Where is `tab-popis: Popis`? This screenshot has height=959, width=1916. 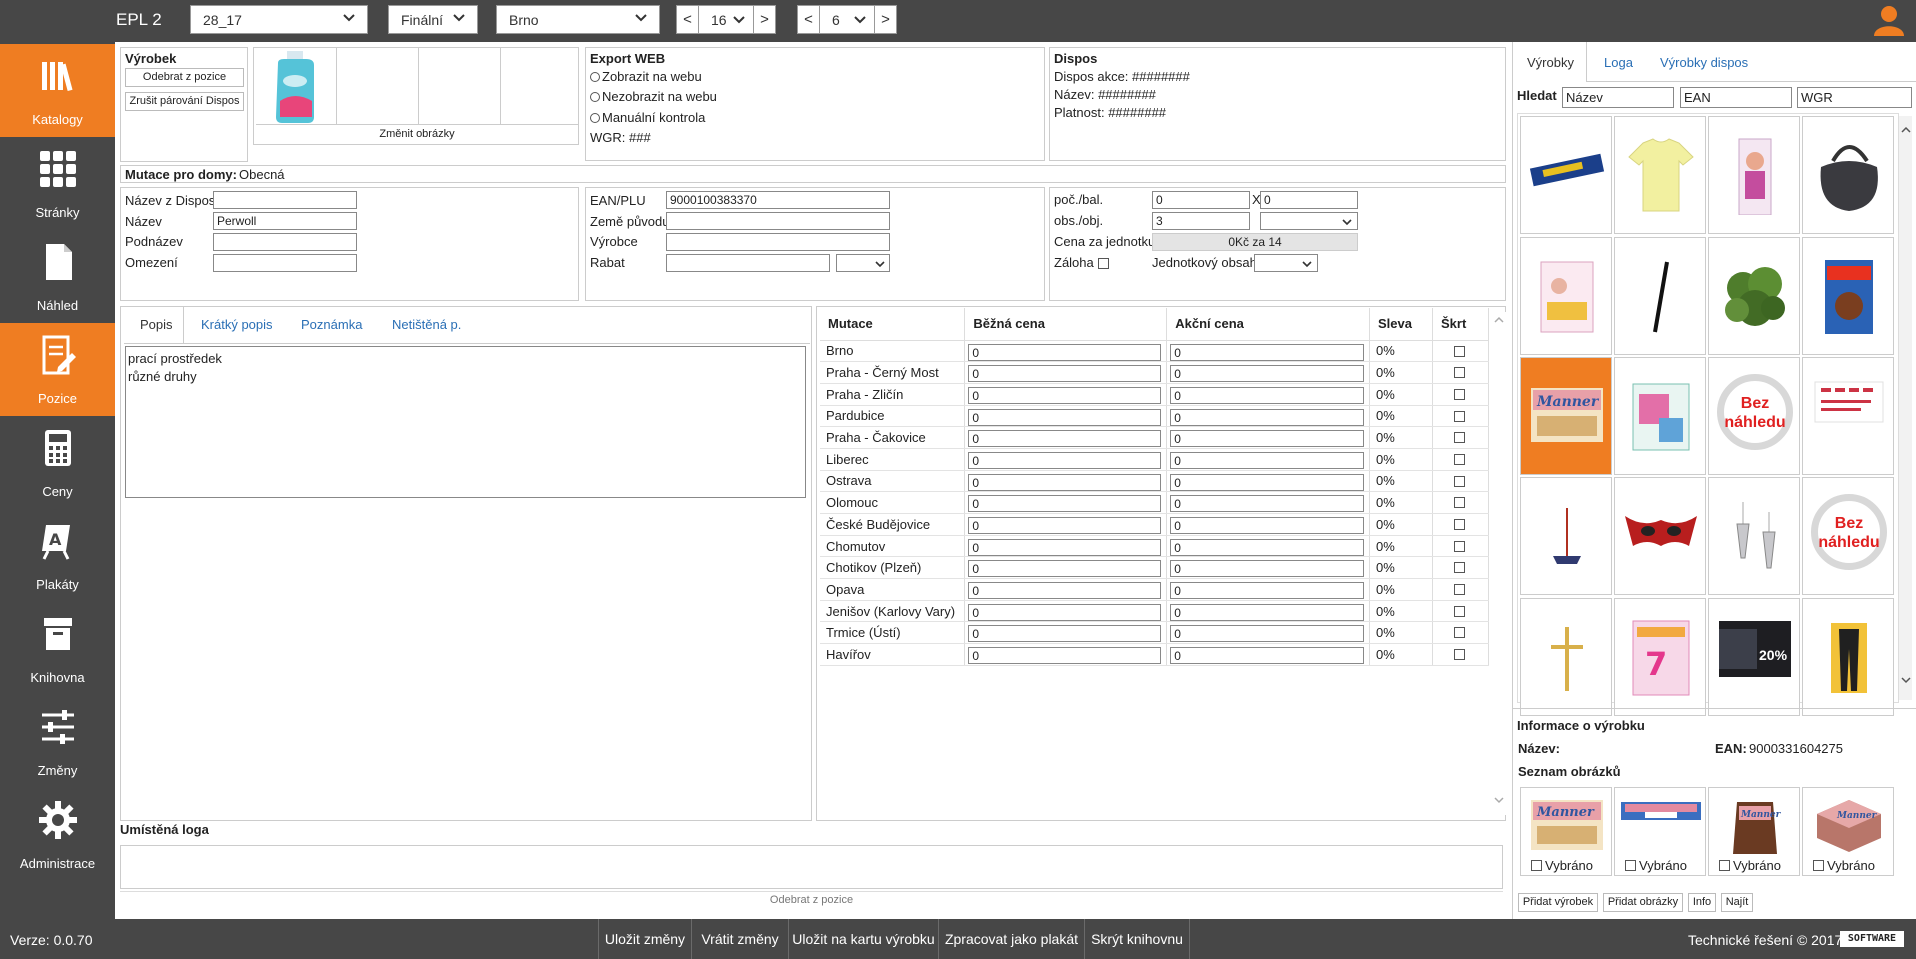
tab-popis: Popis is located at coordinates (156, 324).